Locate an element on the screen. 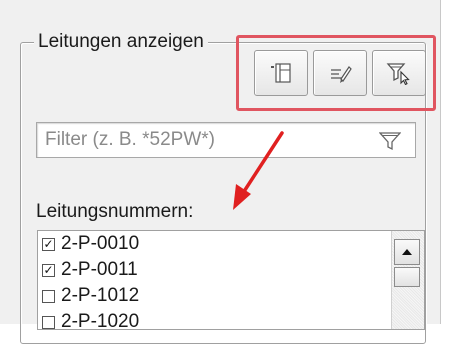 The height and width of the screenshot is (344, 456). funnel-icon is located at coordinates (390, 141).